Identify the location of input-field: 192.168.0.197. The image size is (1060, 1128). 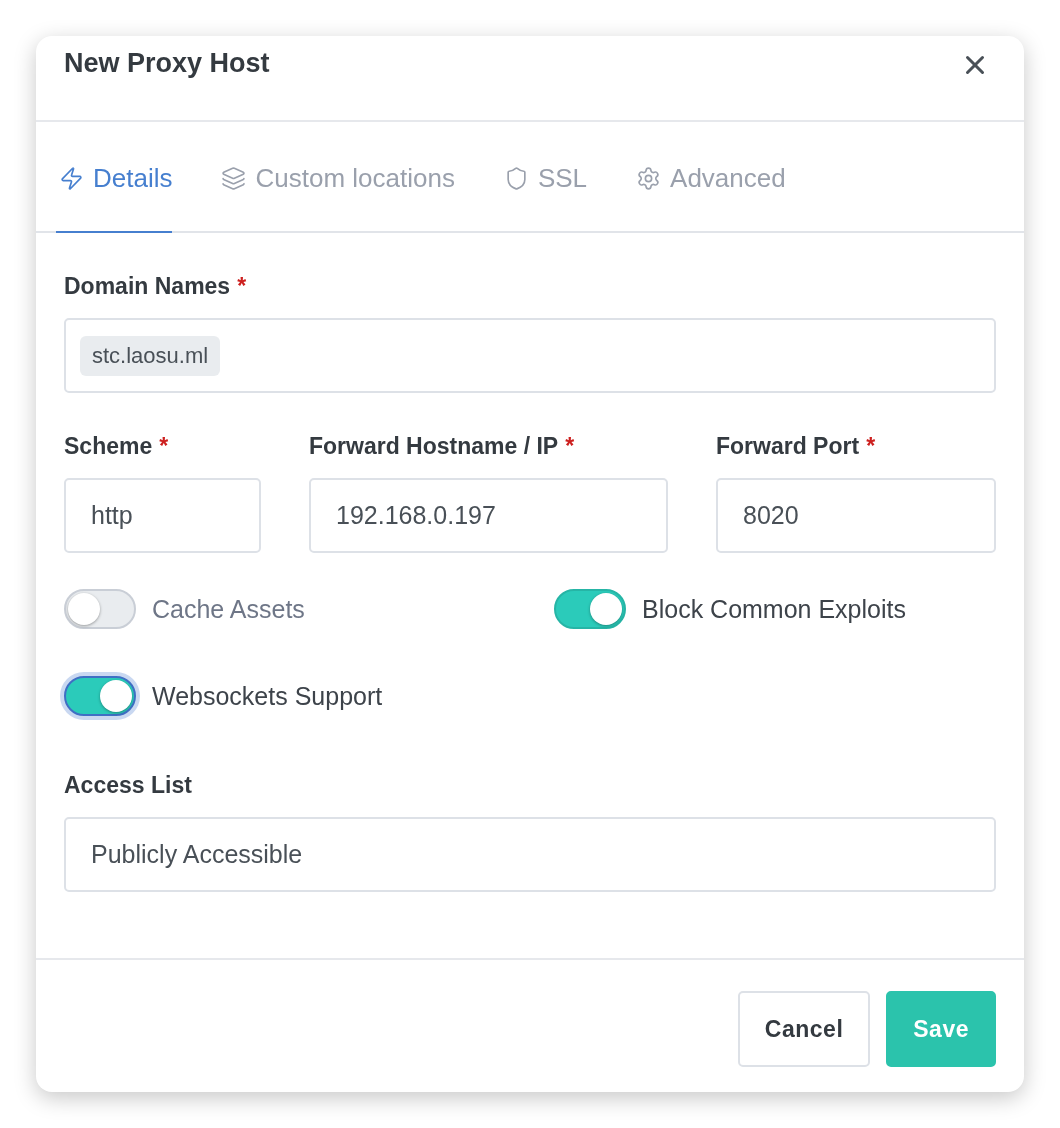
(488, 515).